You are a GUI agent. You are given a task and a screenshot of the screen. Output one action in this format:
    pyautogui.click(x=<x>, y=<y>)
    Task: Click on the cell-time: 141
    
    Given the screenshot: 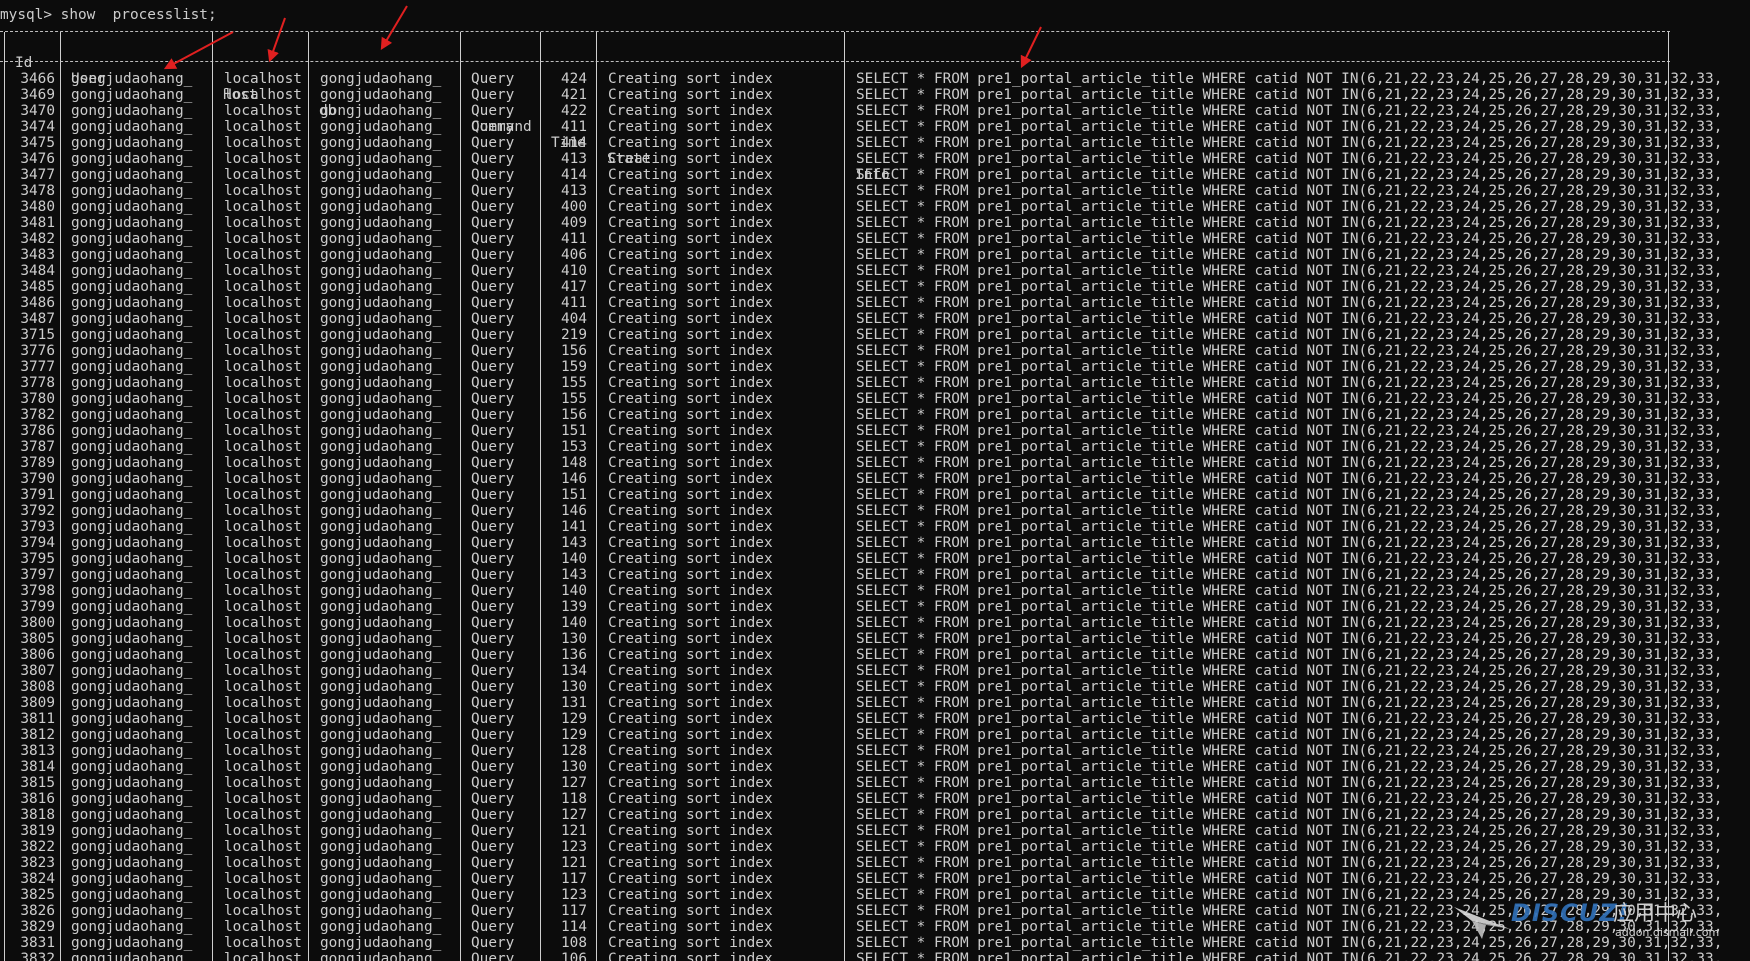 What is the action you would take?
    pyautogui.click(x=574, y=527)
    